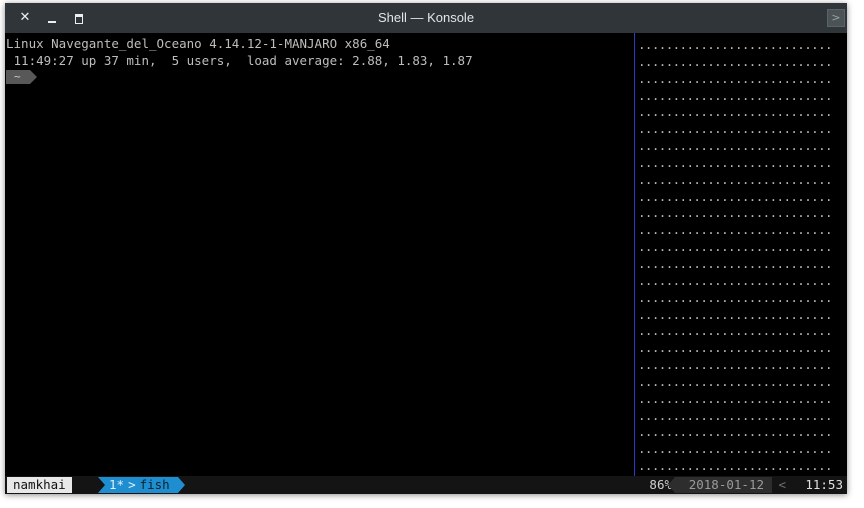  What do you see at coordinates (836, 18) in the screenshot?
I see `menu-arrow-button: >` at bounding box center [836, 18].